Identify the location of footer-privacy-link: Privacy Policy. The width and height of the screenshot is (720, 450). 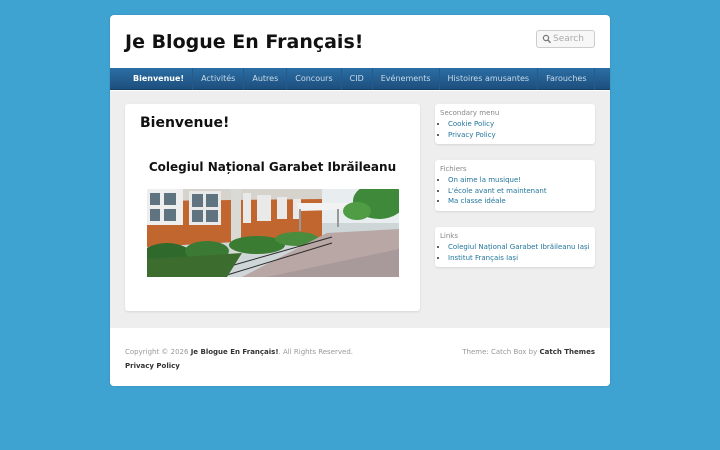
(152, 366).